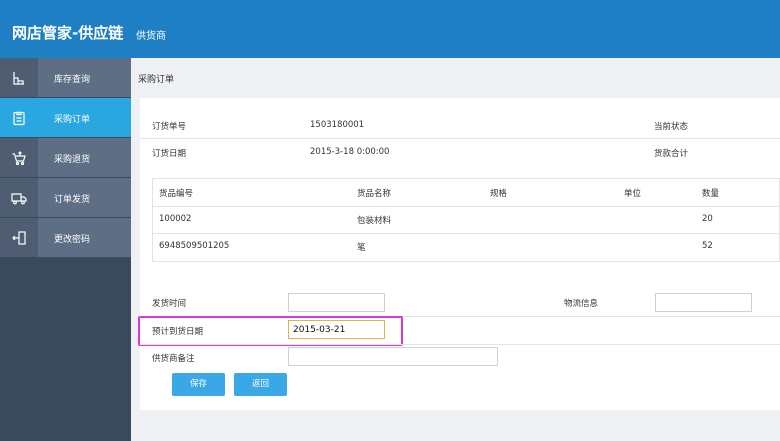 Image resolution: width=780 pixels, height=441 pixels. I want to click on table-header: 数量, so click(711, 194).